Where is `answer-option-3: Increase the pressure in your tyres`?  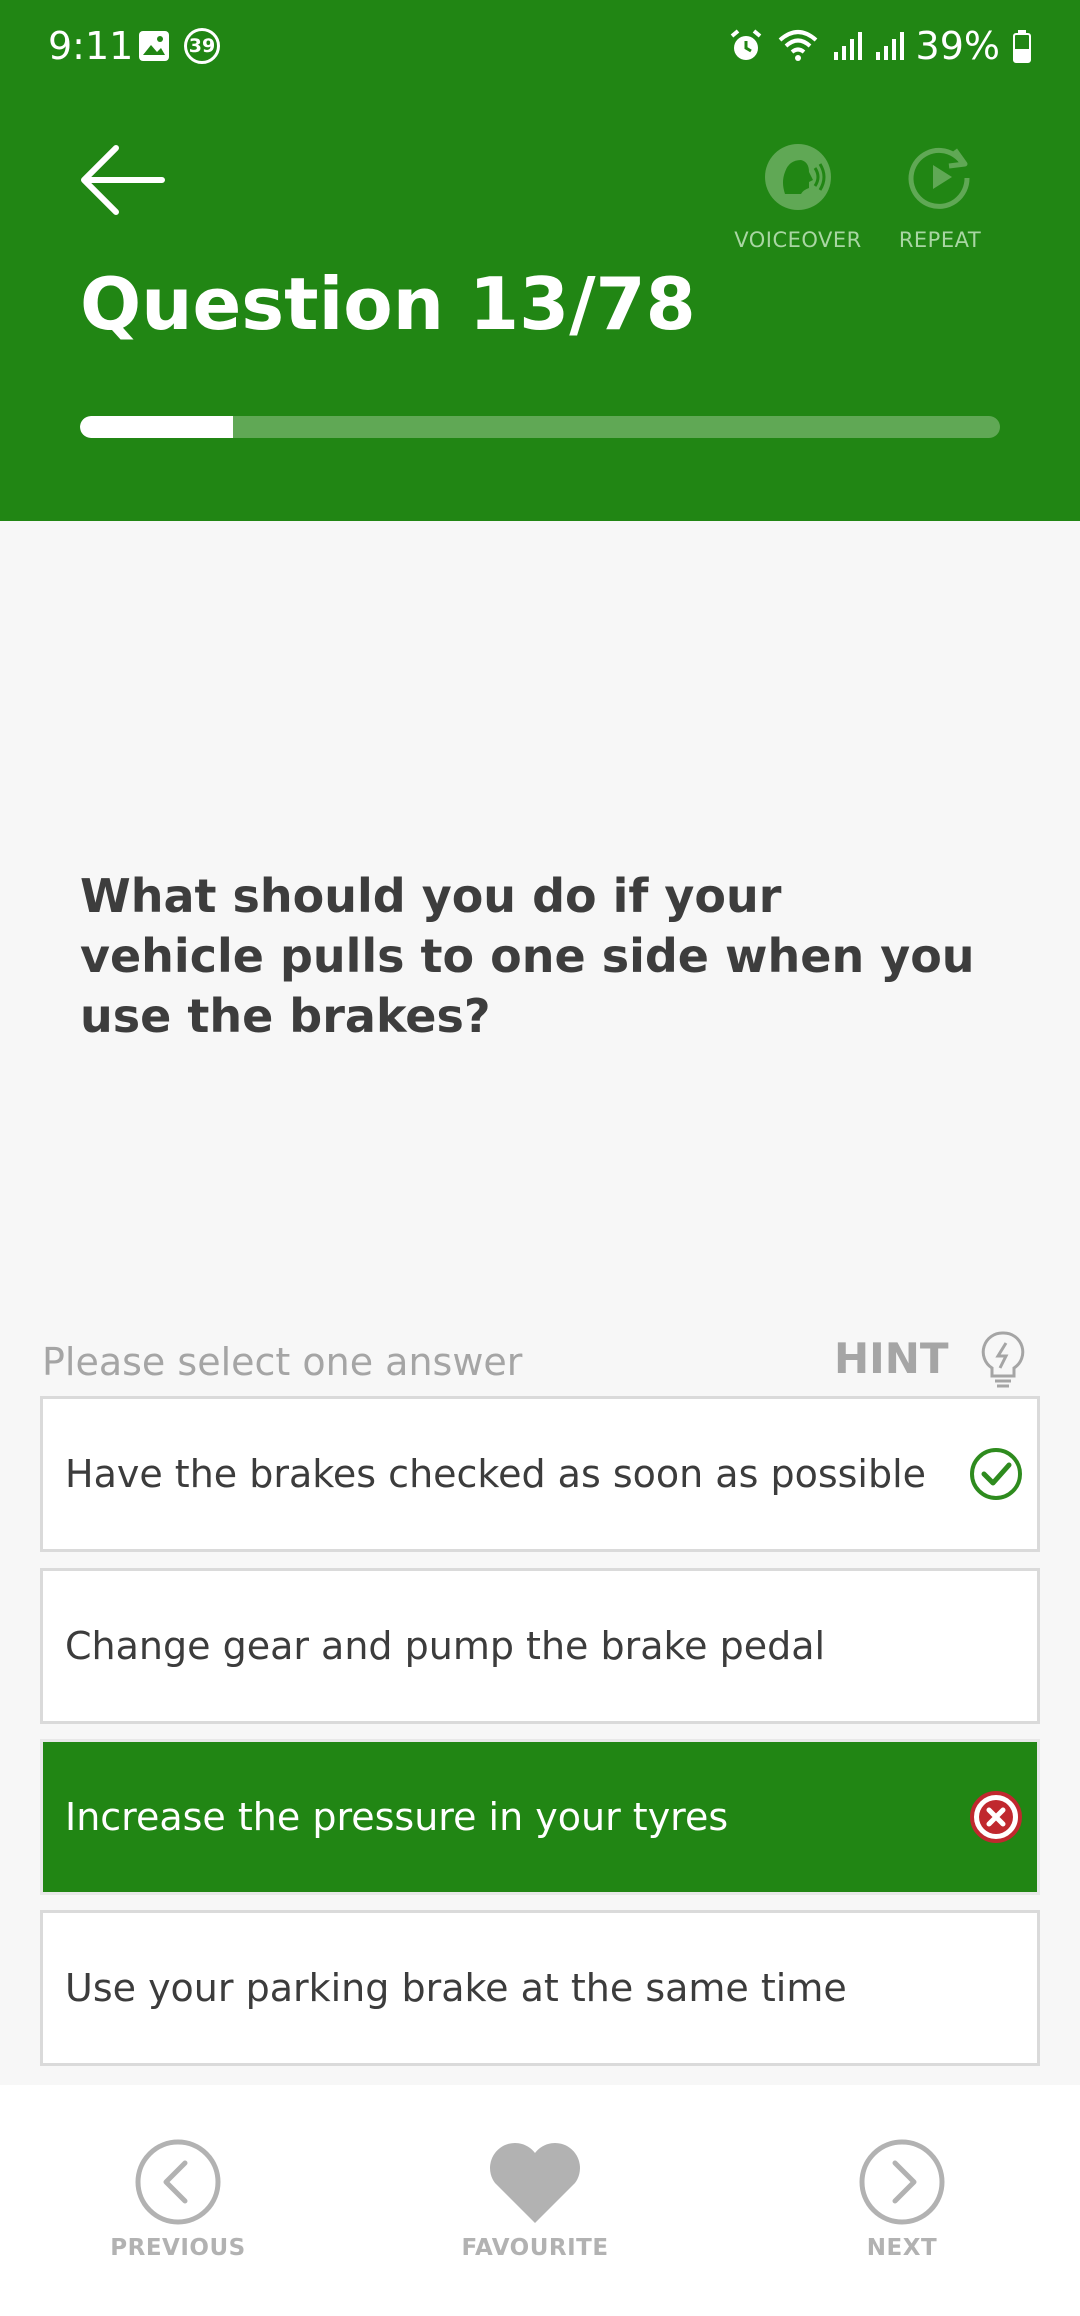
answer-option-3: Increase the pressure in your tyres is located at coordinates (540, 1817).